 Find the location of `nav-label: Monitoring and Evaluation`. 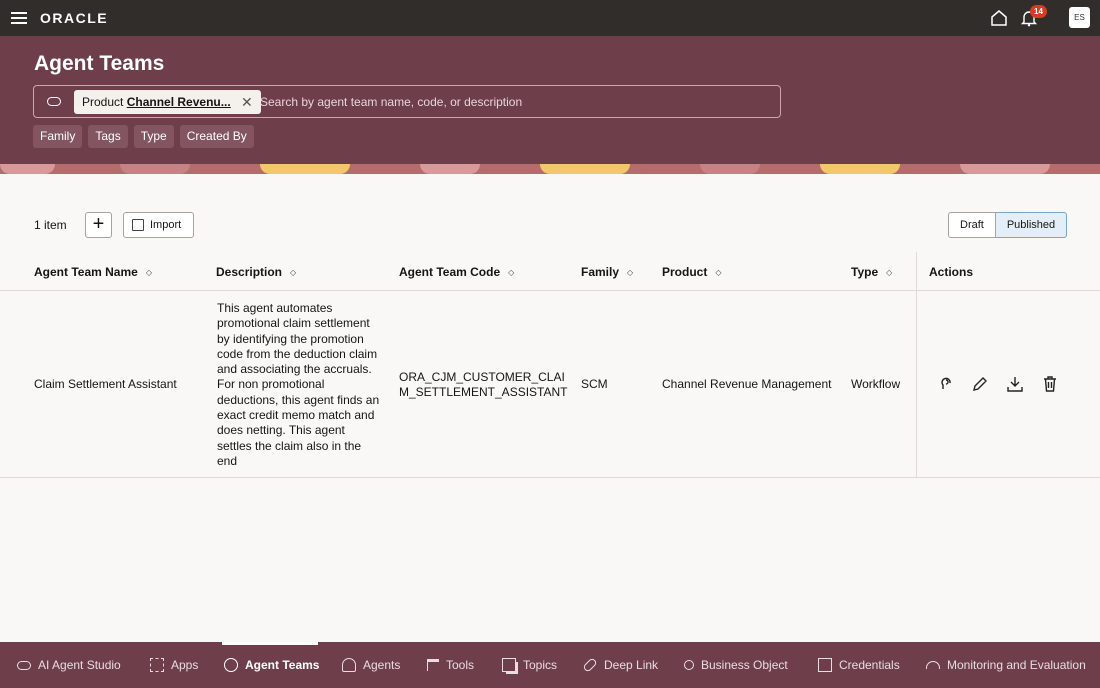

nav-label: Monitoring and Evaluation is located at coordinates (1016, 665).